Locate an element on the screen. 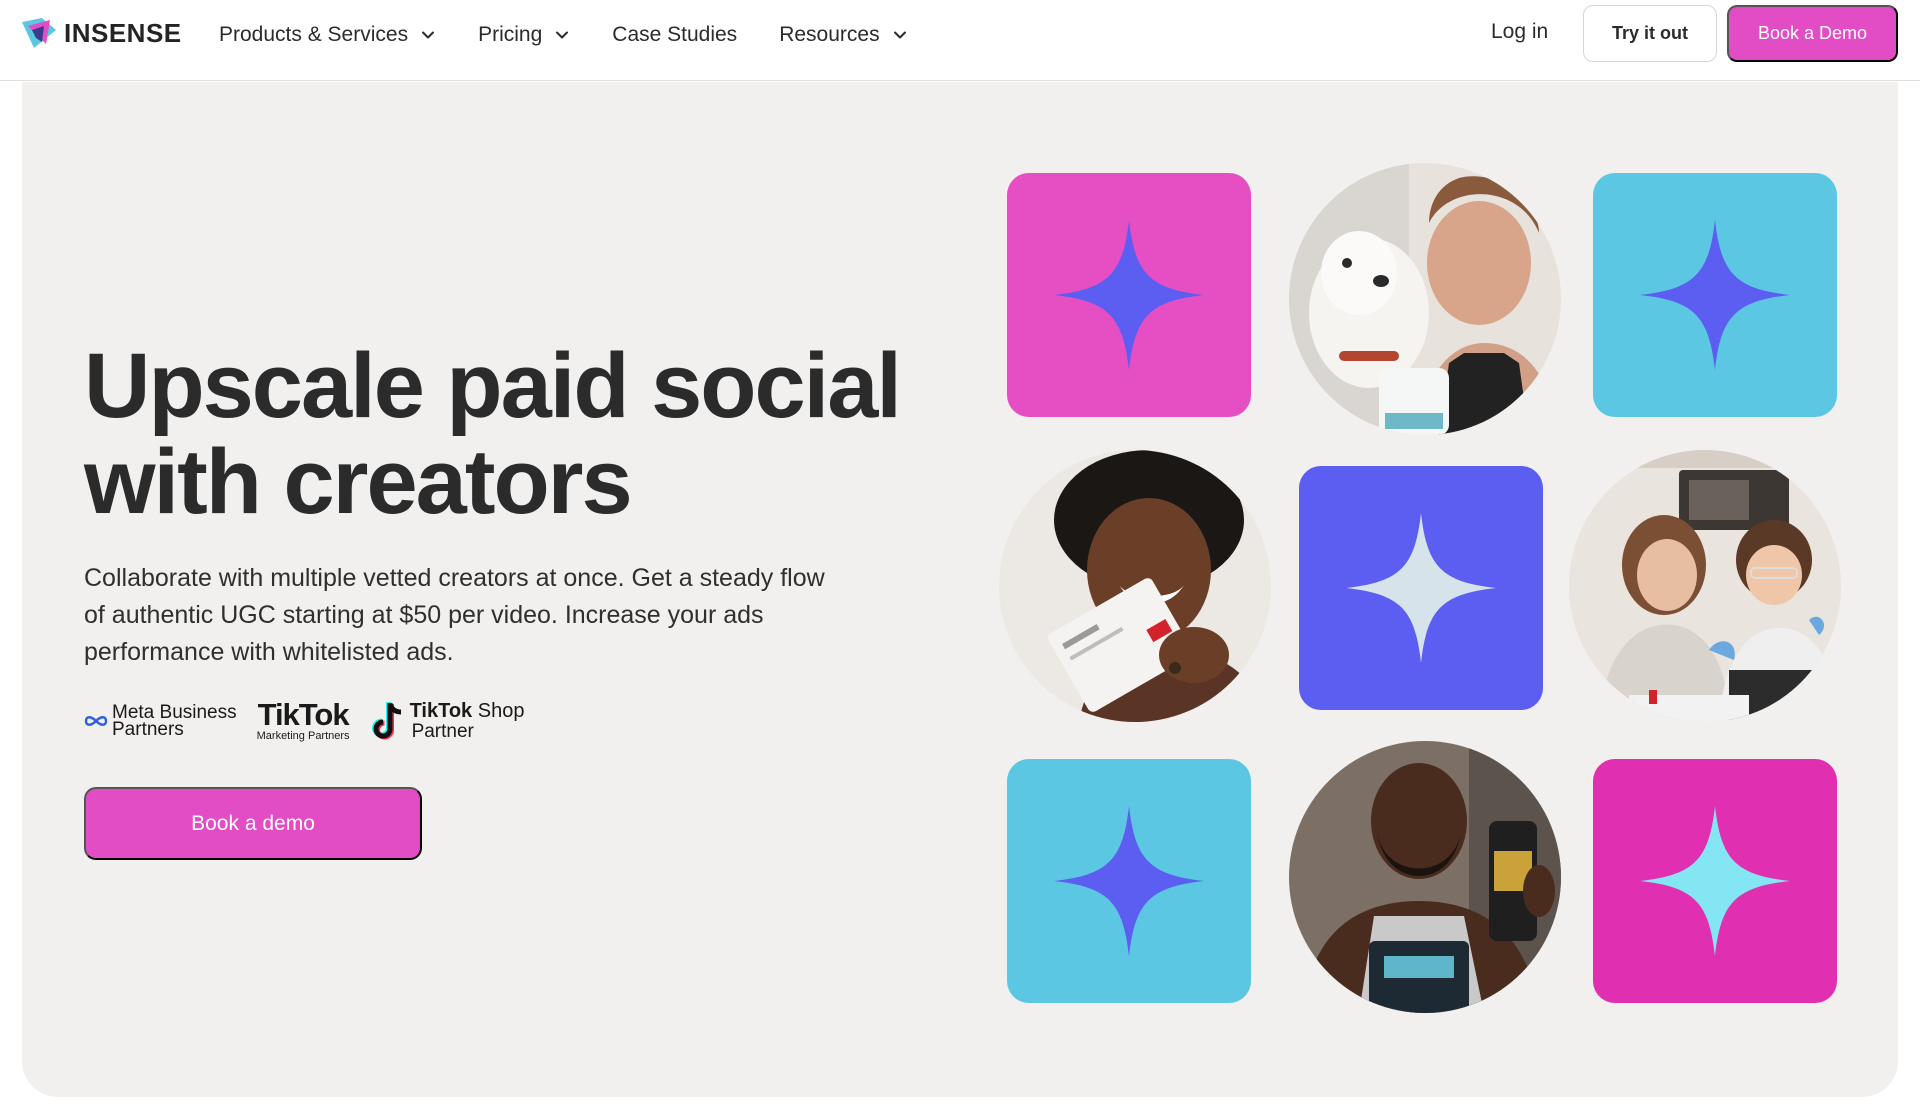 Image resolution: width=1920 pixels, height=1117 pixels. sparkle-tile-indigo is located at coordinates (1421, 588).